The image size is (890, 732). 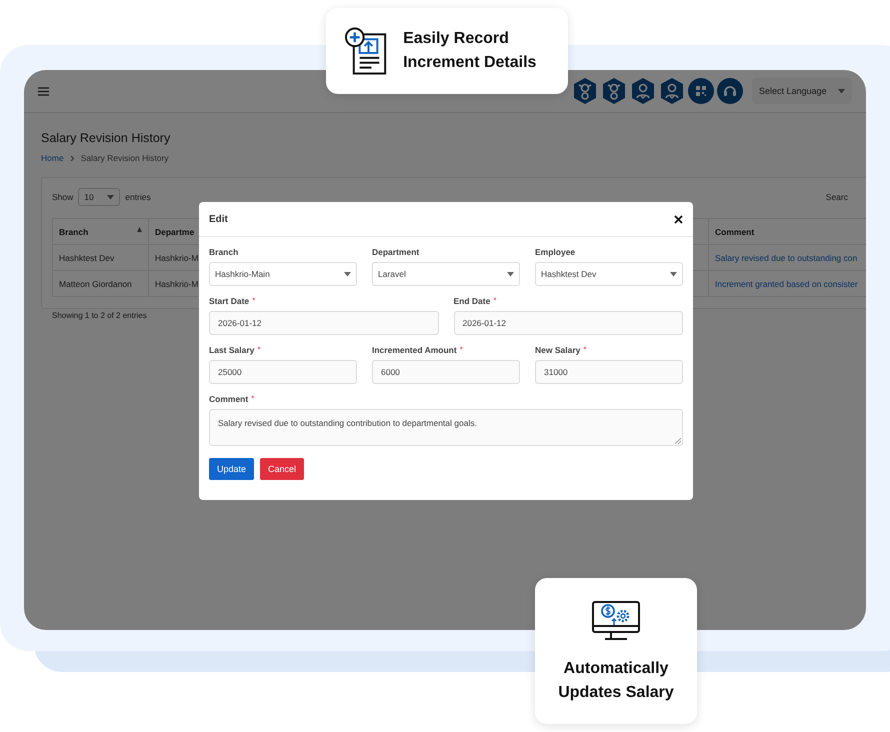 What do you see at coordinates (282, 469) in the screenshot?
I see `cancel-button: Cancel` at bounding box center [282, 469].